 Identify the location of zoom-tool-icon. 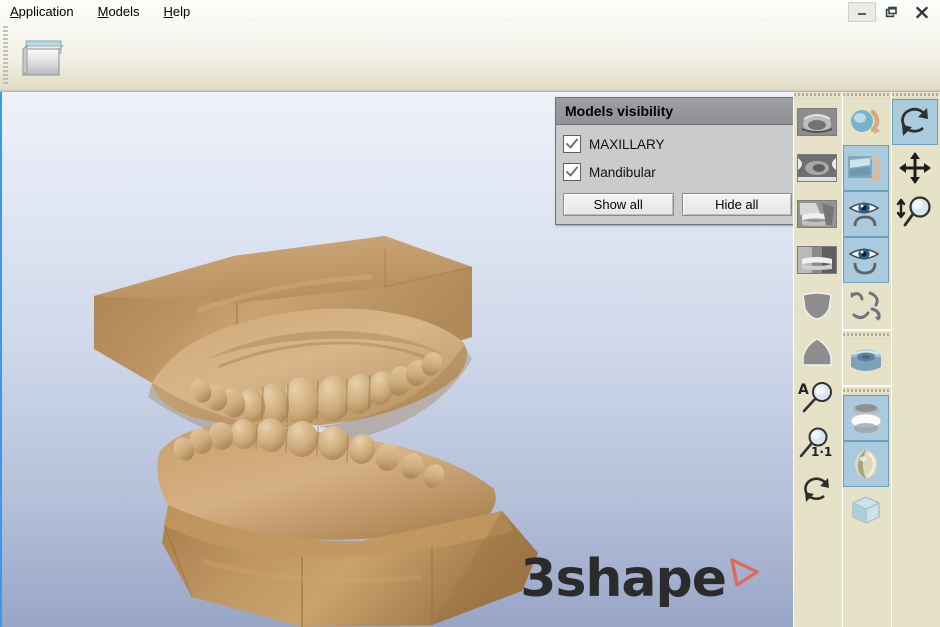
(913, 211).